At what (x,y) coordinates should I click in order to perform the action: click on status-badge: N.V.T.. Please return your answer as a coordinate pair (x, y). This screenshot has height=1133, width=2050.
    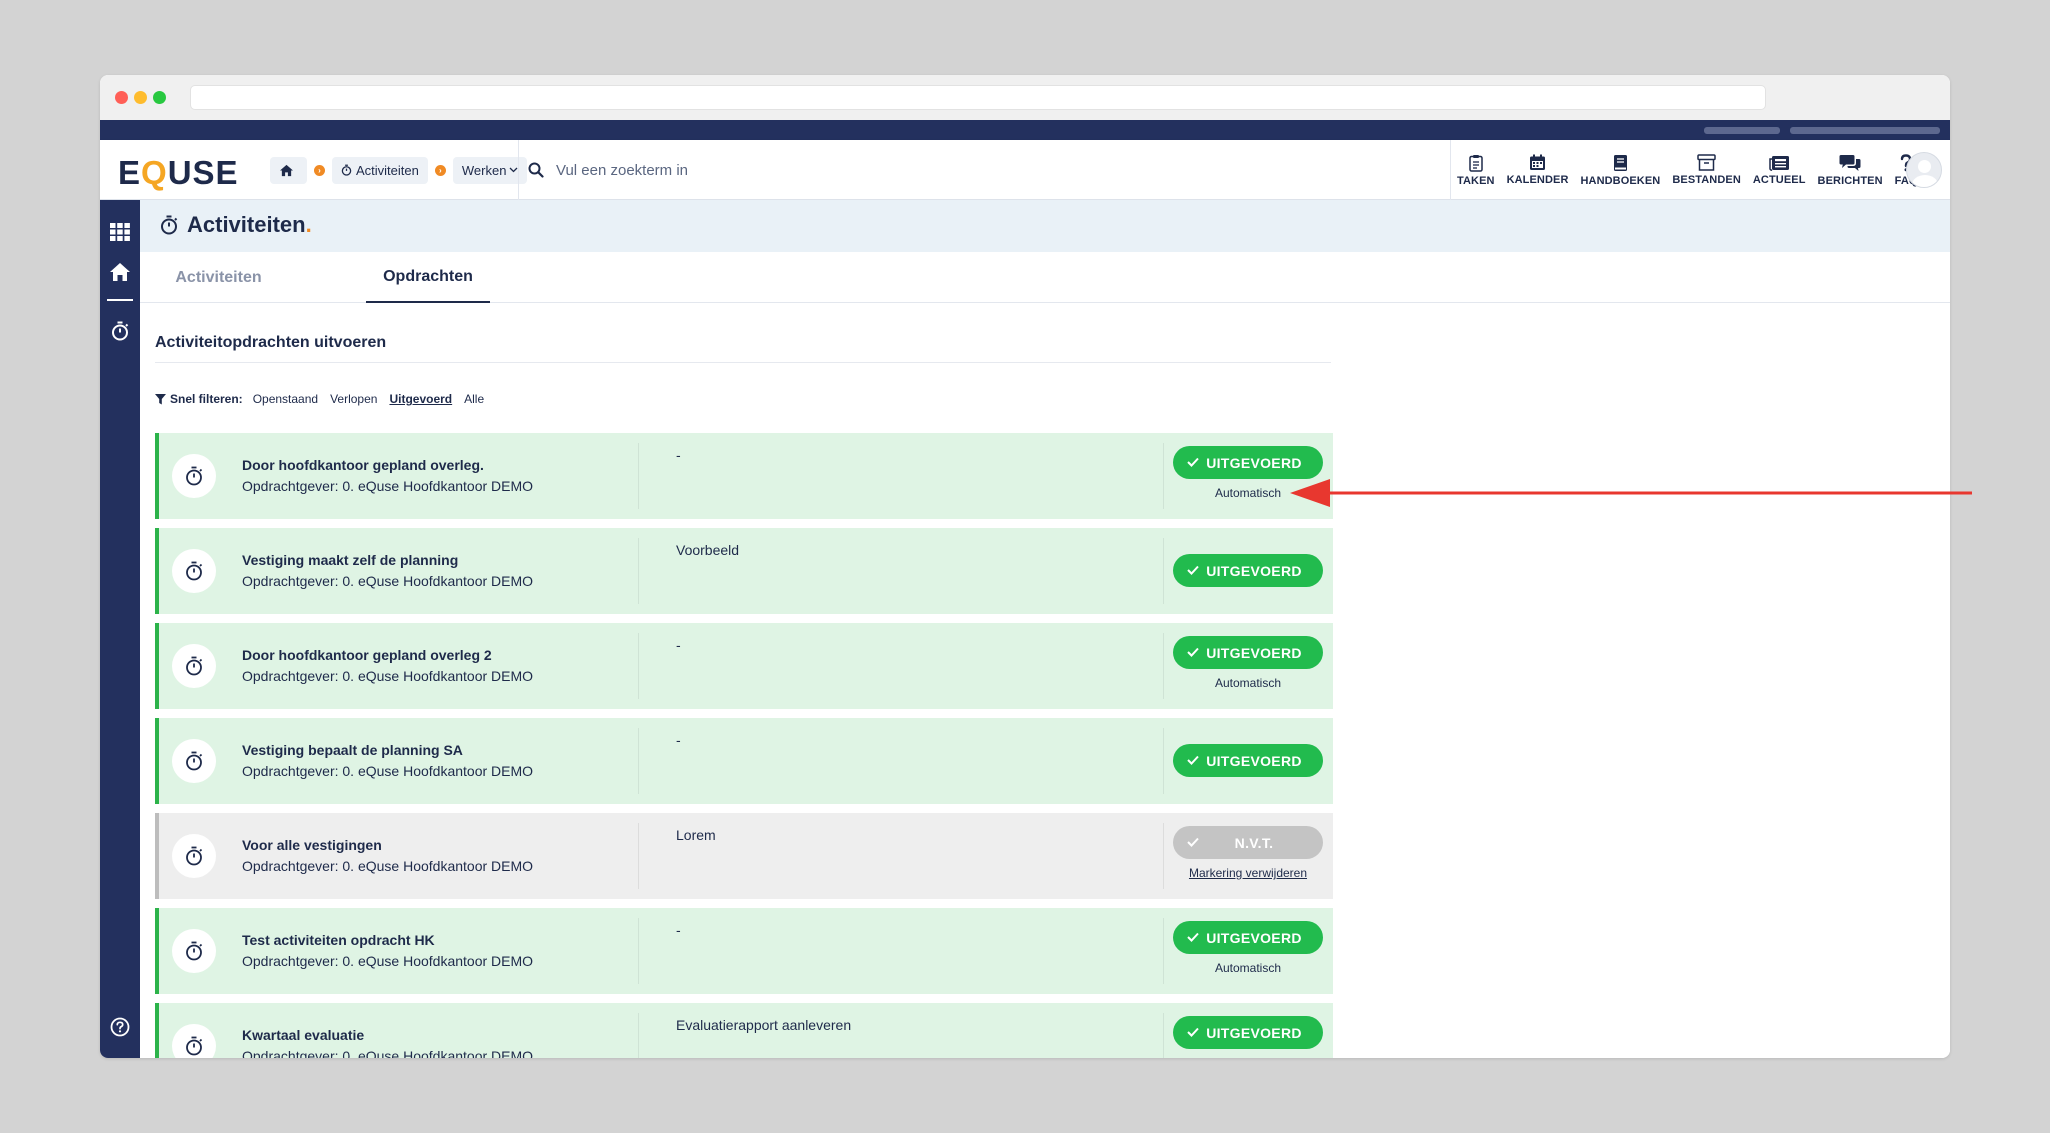
    Looking at the image, I should click on (1248, 842).